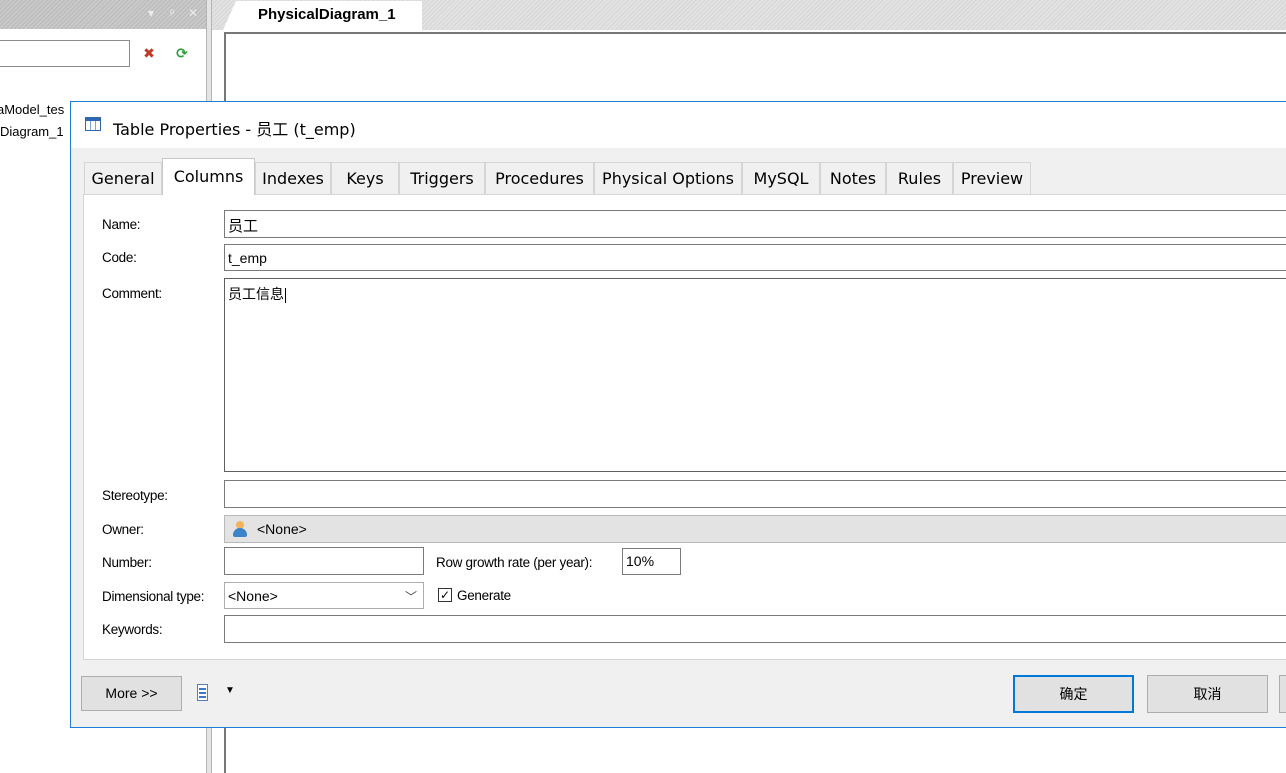  Describe the element at coordinates (327, 14) in the screenshot. I see `tab-label: PhysicalDiagram_1` at that location.